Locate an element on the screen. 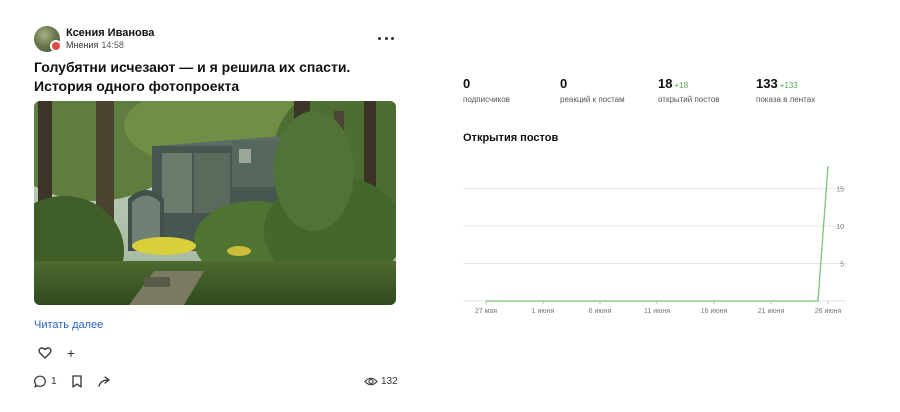  avatar-badge is located at coordinates (56, 46).